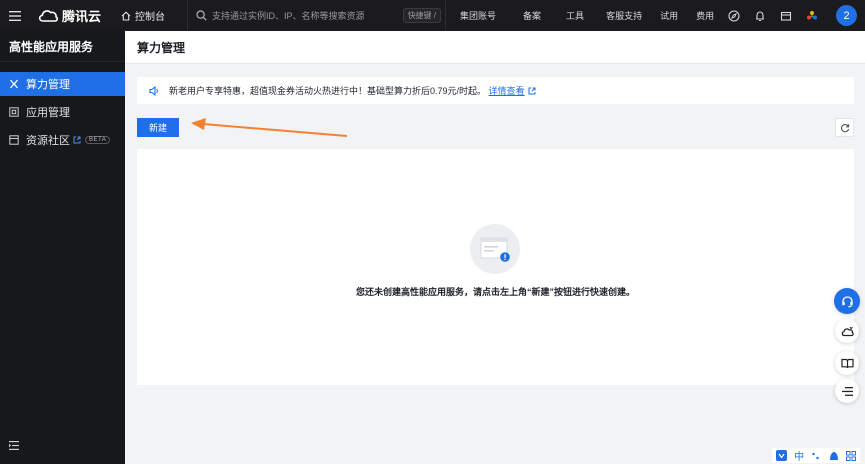 The height and width of the screenshot is (464, 865). I want to click on cloud-upload-icon, so click(847, 331).